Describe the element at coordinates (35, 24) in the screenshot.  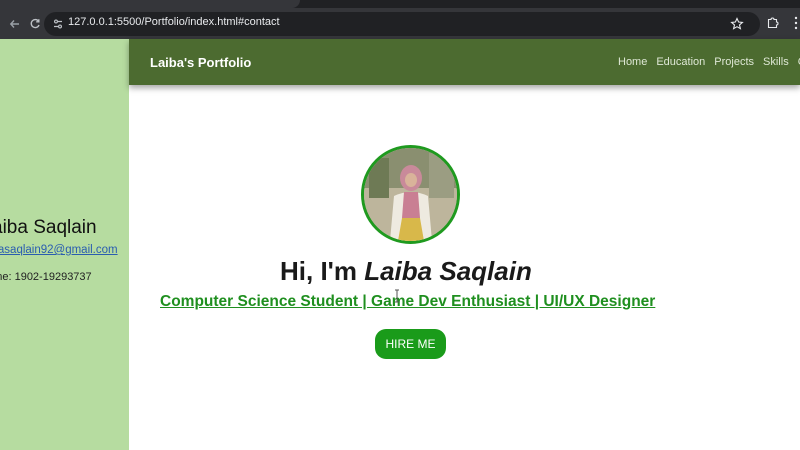
I see `reload-icon` at that location.